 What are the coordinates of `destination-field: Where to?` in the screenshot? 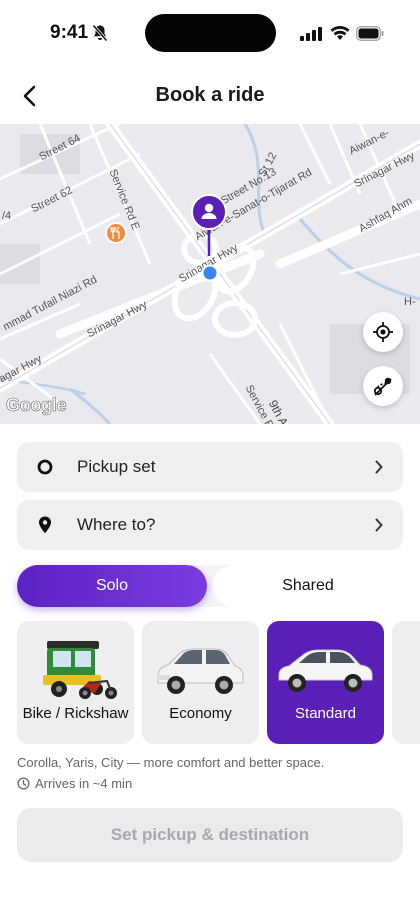 It's located at (210, 525).